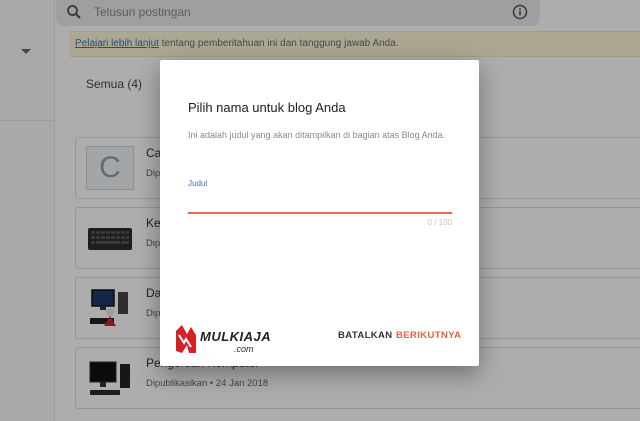  Describe the element at coordinates (320, 203) in the screenshot. I see `blog-title-input` at that location.